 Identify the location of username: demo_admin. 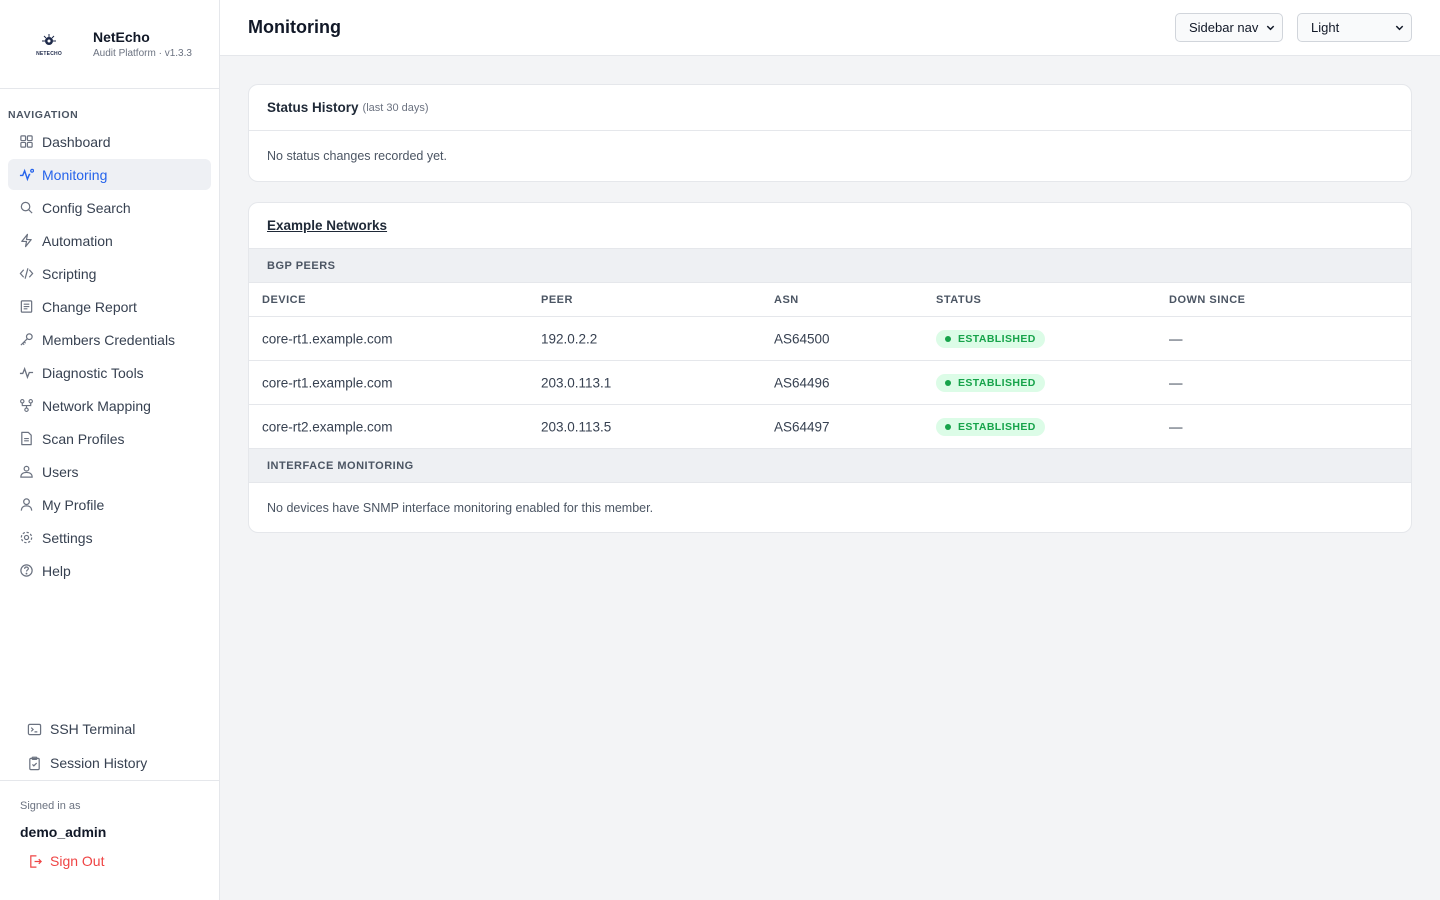
(63, 832).